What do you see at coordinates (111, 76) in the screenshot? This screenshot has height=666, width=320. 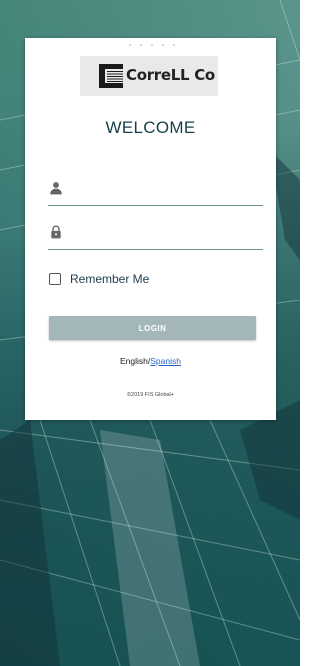 I see `logo-mark-icon` at bounding box center [111, 76].